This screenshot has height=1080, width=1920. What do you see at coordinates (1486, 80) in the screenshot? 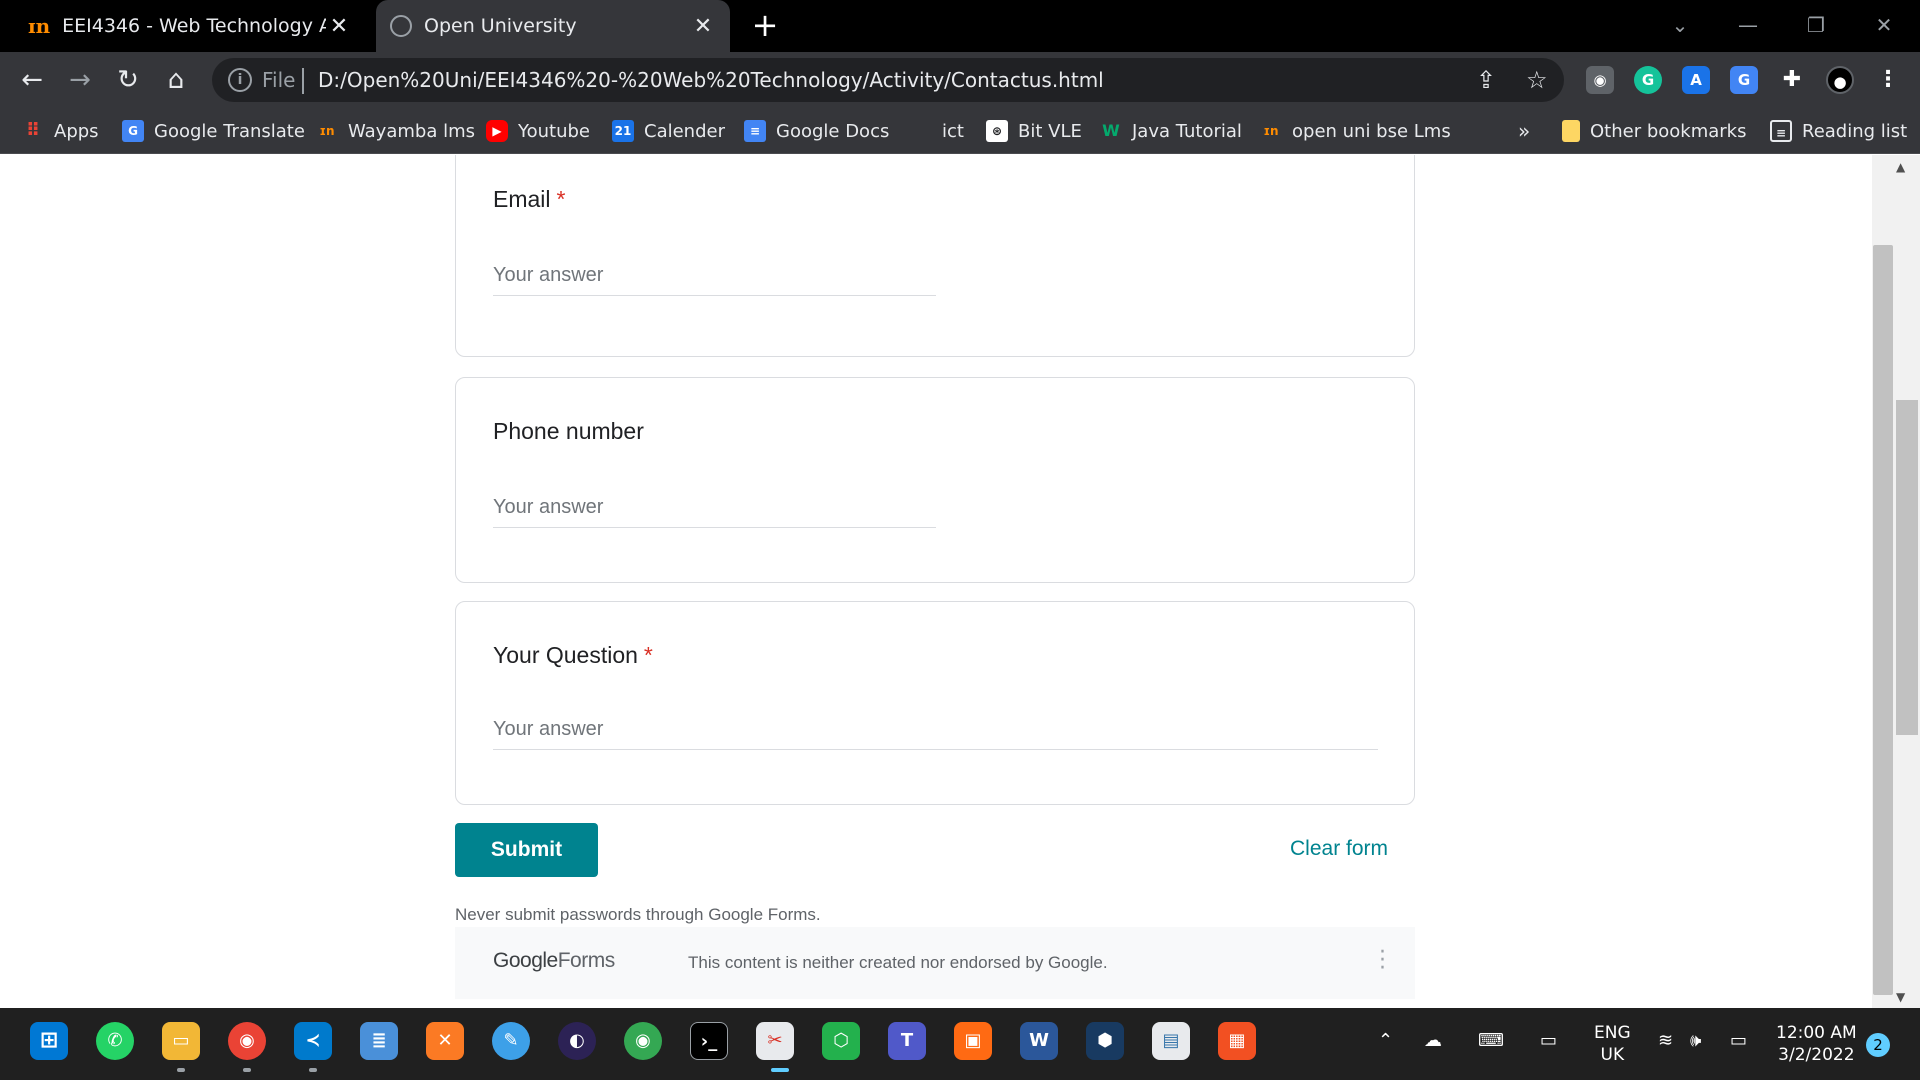
I see `share-icon: ⇪` at bounding box center [1486, 80].